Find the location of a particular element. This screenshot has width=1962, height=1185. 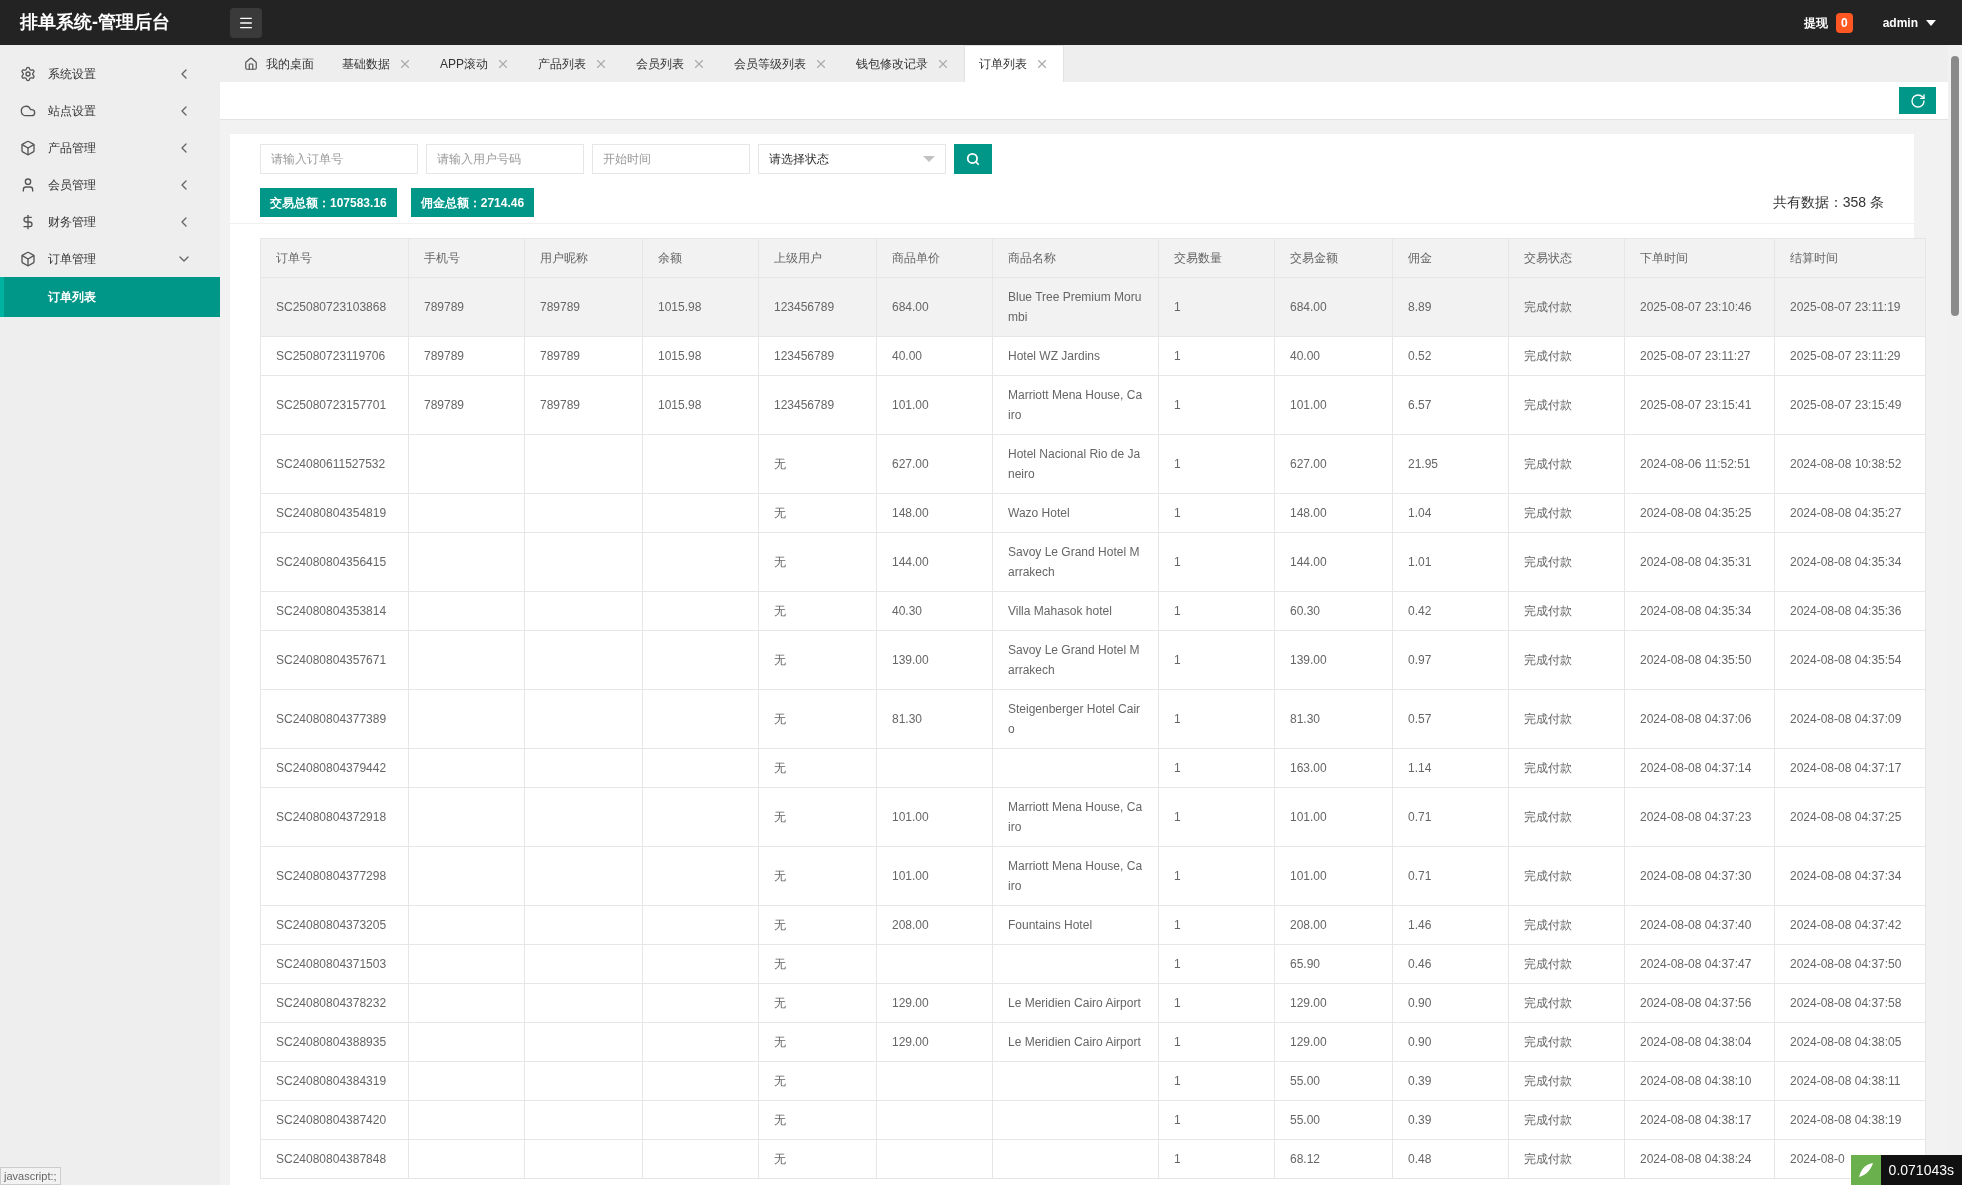

table-cell: 101.00 is located at coordinates (1308, 876).